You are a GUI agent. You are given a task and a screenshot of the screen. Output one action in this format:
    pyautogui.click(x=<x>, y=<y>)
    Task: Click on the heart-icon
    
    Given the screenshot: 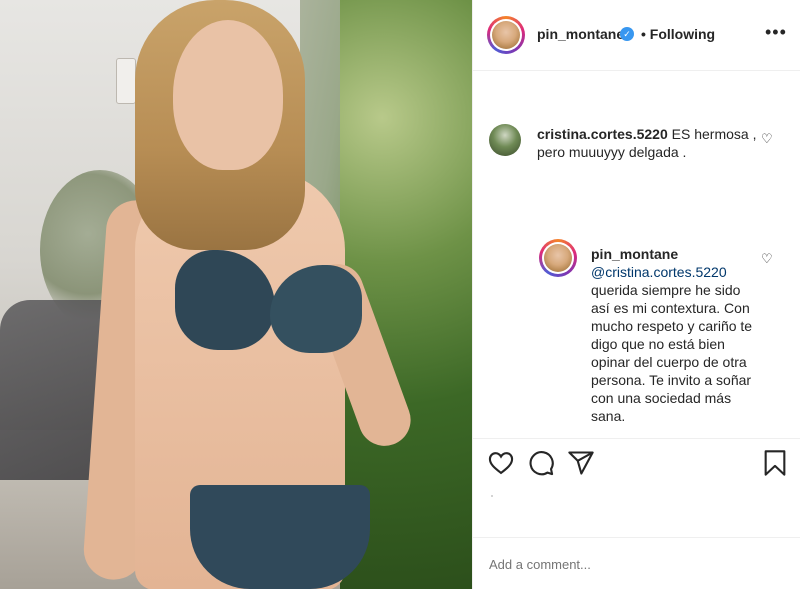 What is the action you would take?
    pyautogui.click(x=501, y=463)
    